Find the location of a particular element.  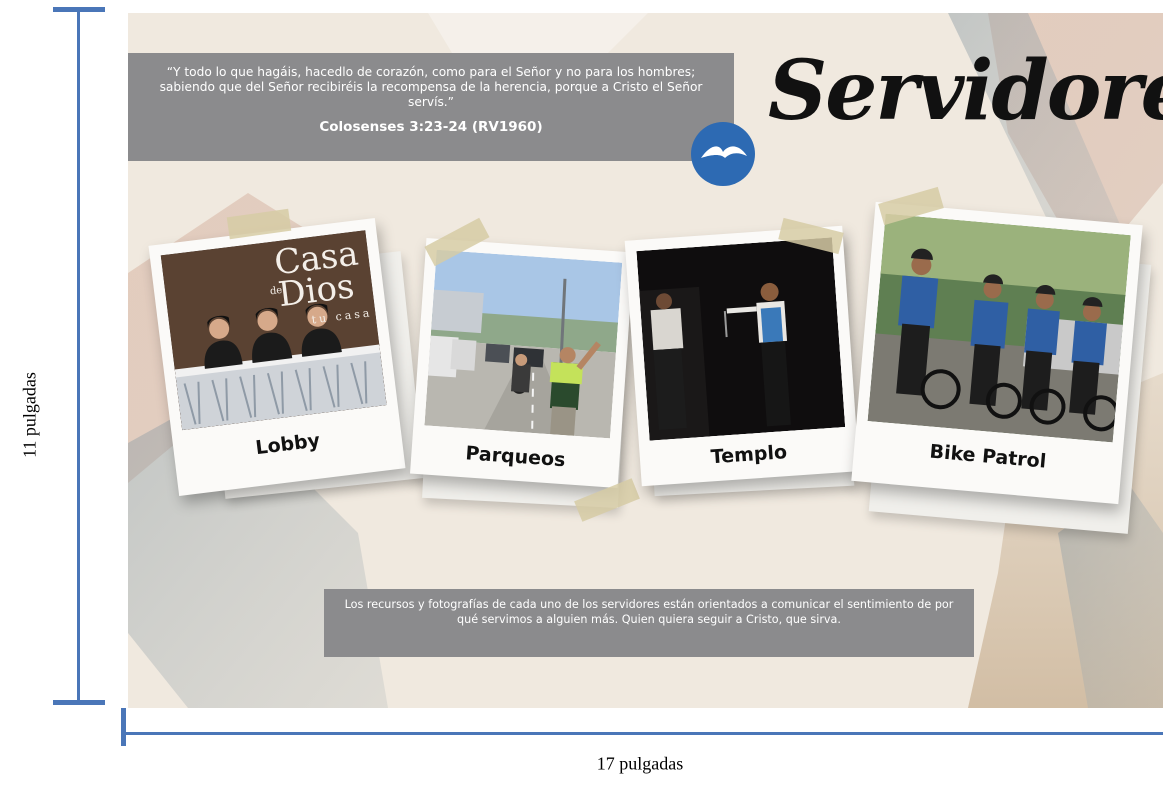

photo-card-bike-patrol: Bike Patrol is located at coordinates (997, 353).